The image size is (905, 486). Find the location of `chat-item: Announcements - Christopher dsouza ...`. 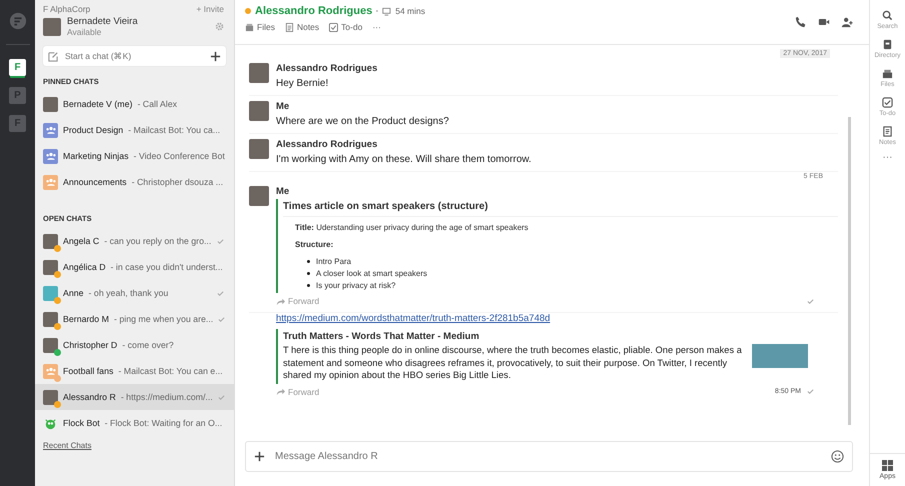

chat-item: Announcements - Christopher dsouza ... is located at coordinates (134, 182).